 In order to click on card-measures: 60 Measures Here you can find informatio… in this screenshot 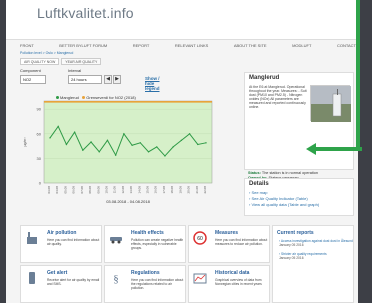, I will do `click(229, 244)`.